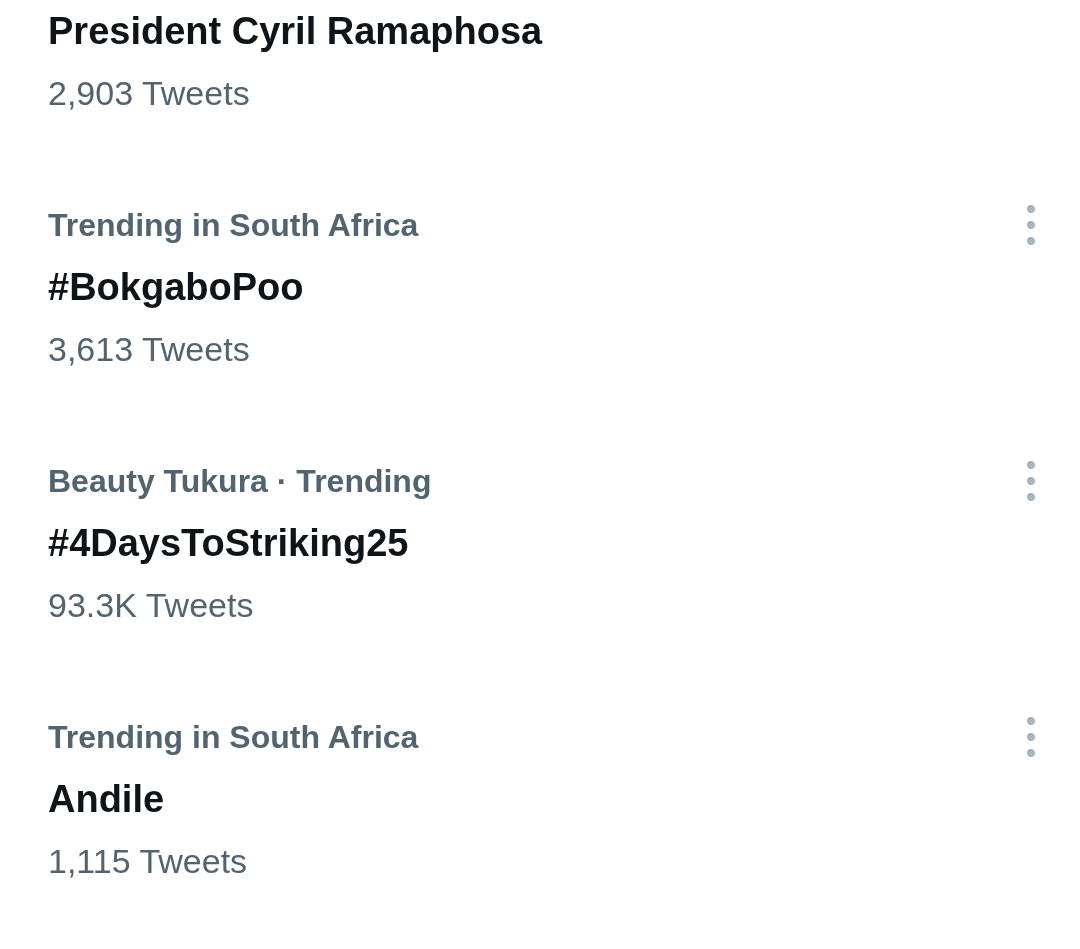 The height and width of the screenshot is (949, 1080). I want to click on tweet-count: 93.3K Tweets, so click(151, 605).